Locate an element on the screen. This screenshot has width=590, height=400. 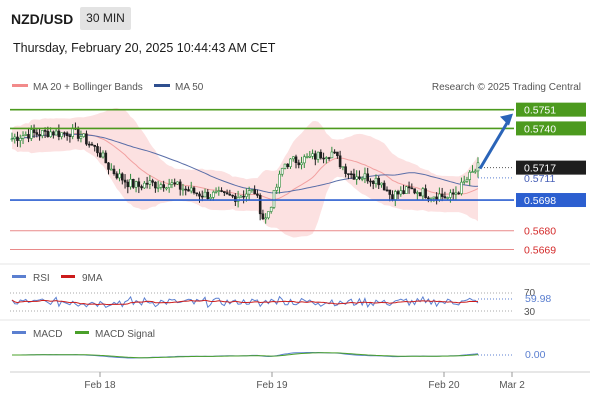
bollinger-legend-label: MA 20 + Bollinger Bands is located at coordinates (88, 87).